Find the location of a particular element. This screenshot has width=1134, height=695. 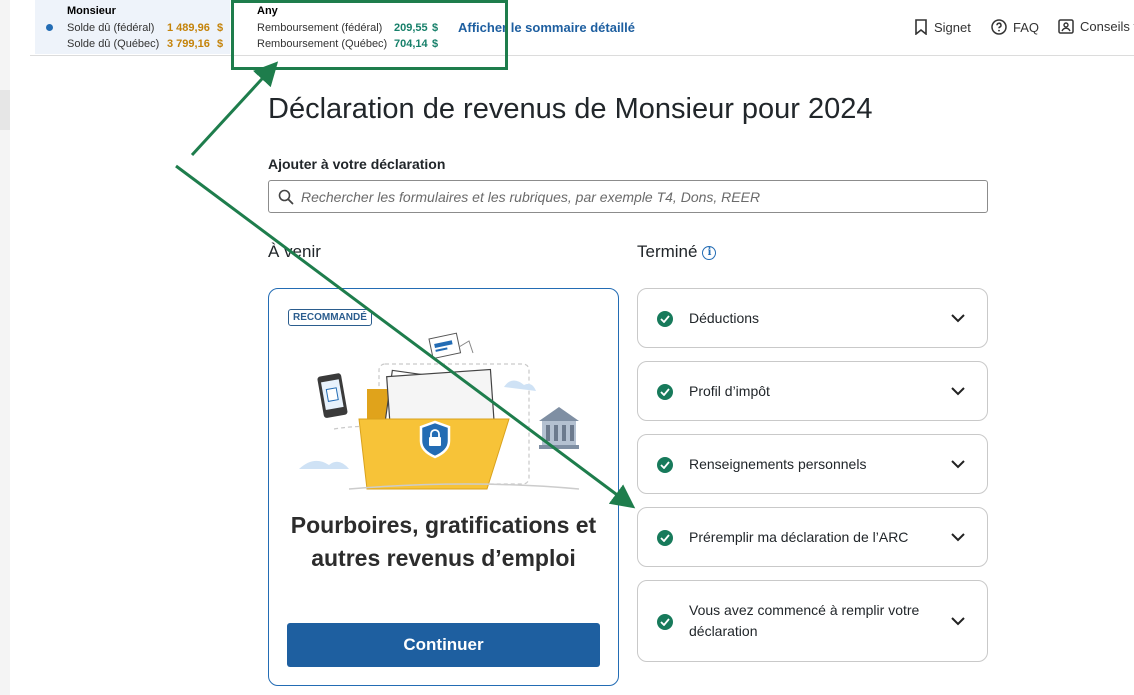

search-input is located at coordinates (636, 196).